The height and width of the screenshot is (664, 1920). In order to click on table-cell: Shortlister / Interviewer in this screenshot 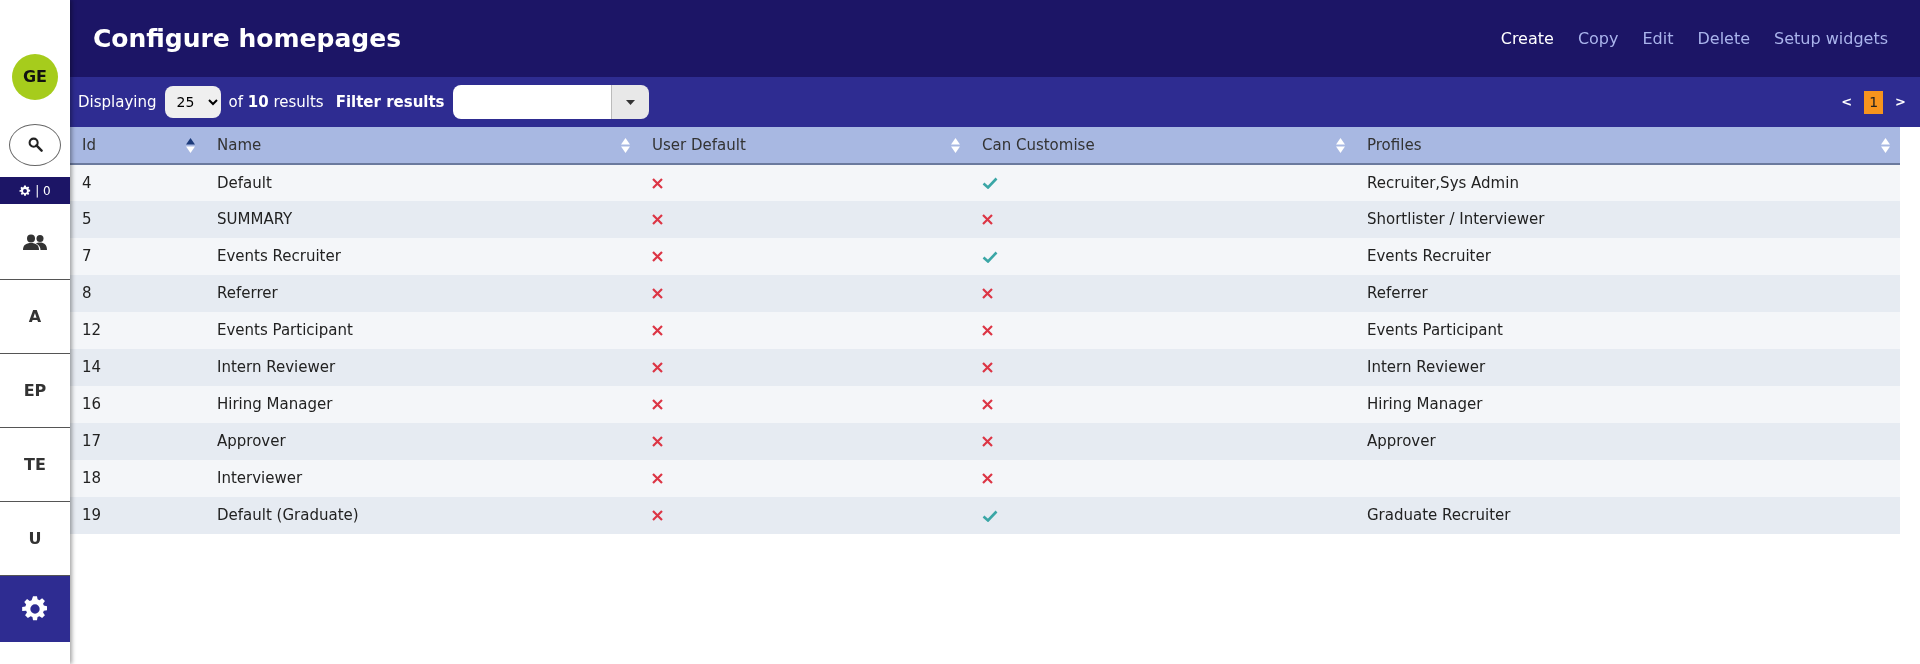, I will do `click(1456, 219)`.